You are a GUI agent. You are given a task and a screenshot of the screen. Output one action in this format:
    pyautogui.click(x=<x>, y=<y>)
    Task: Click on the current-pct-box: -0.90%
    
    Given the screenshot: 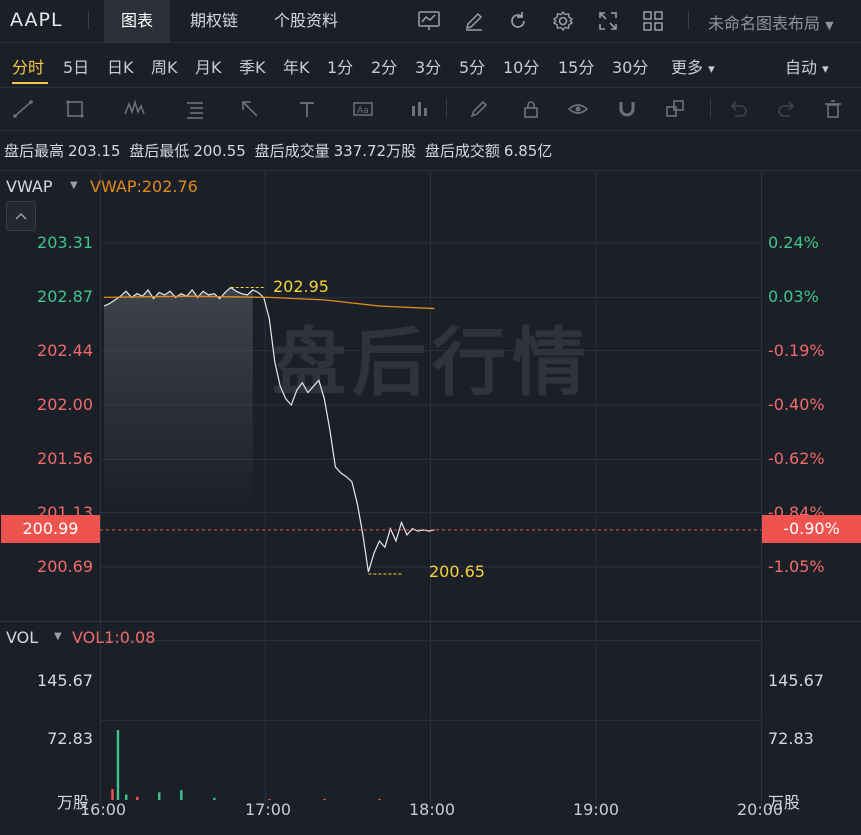 What is the action you would take?
    pyautogui.click(x=811, y=529)
    